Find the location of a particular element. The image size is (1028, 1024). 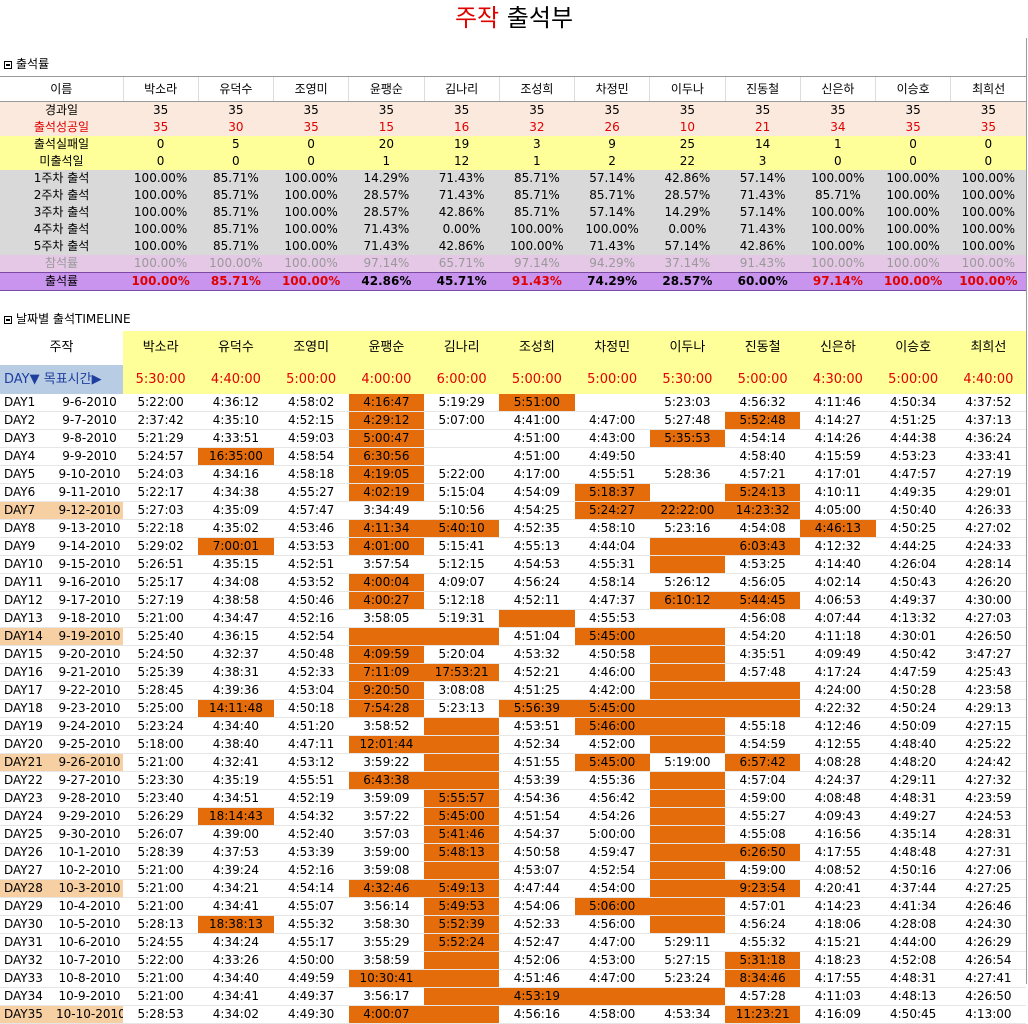

name-header-cell: 최희선 is located at coordinates (988, 348).